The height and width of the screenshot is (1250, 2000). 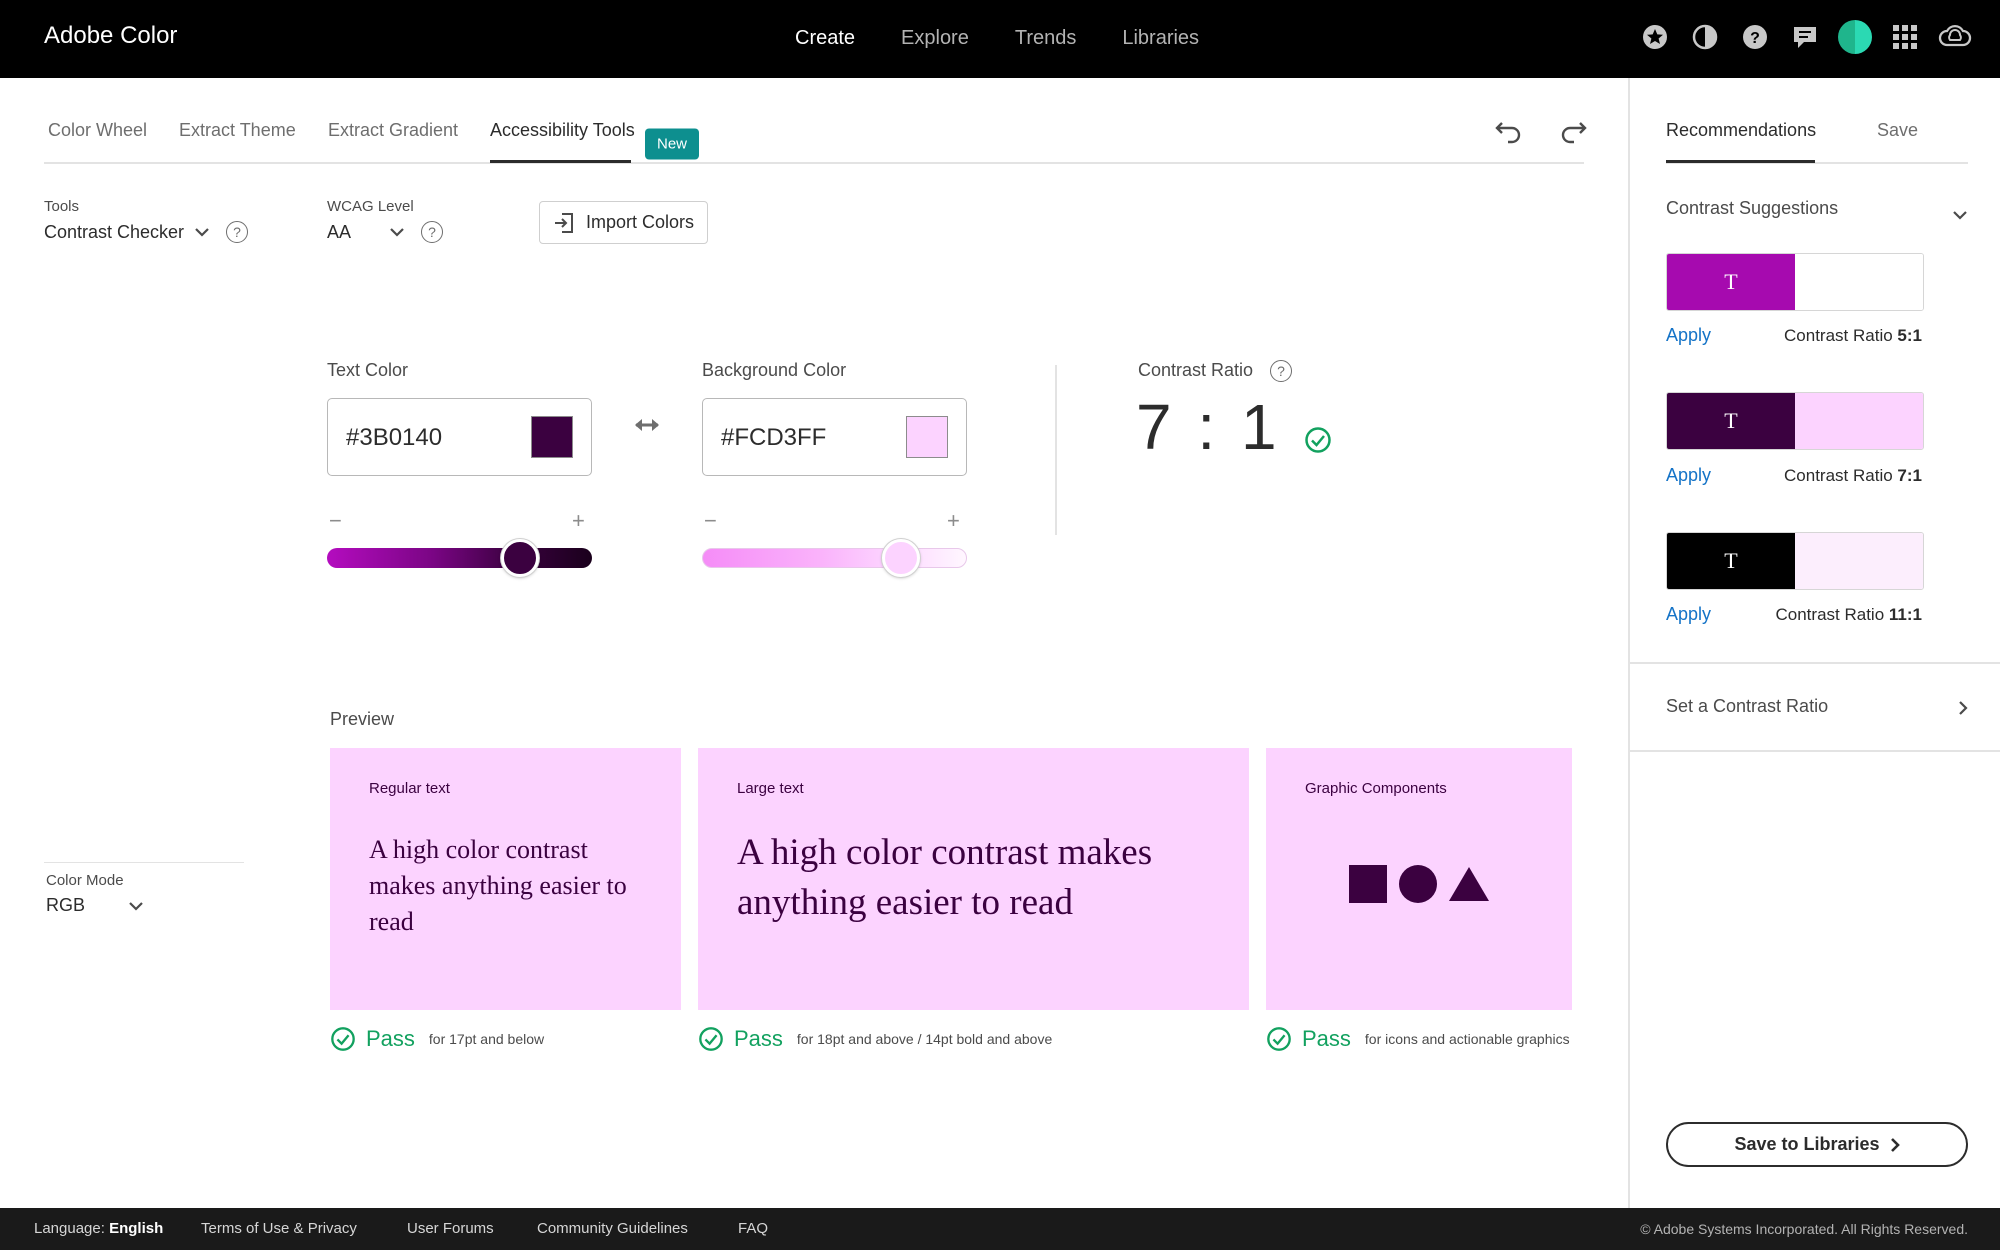 What do you see at coordinates (1853, 476) in the screenshot?
I see `suggestion-ratio: Contrast Ratio 7:1` at bounding box center [1853, 476].